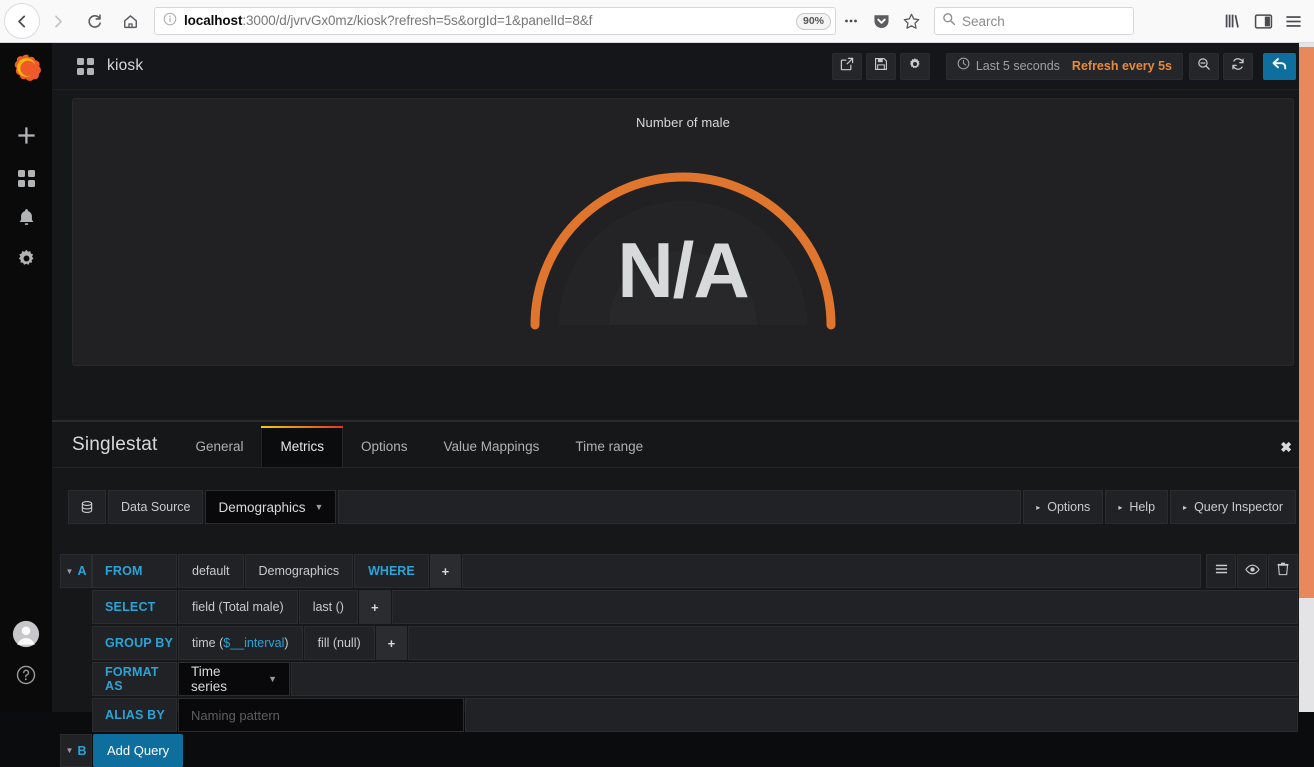  What do you see at coordinates (1238, 66) in the screenshot?
I see `refresh-button` at bounding box center [1238, 66].